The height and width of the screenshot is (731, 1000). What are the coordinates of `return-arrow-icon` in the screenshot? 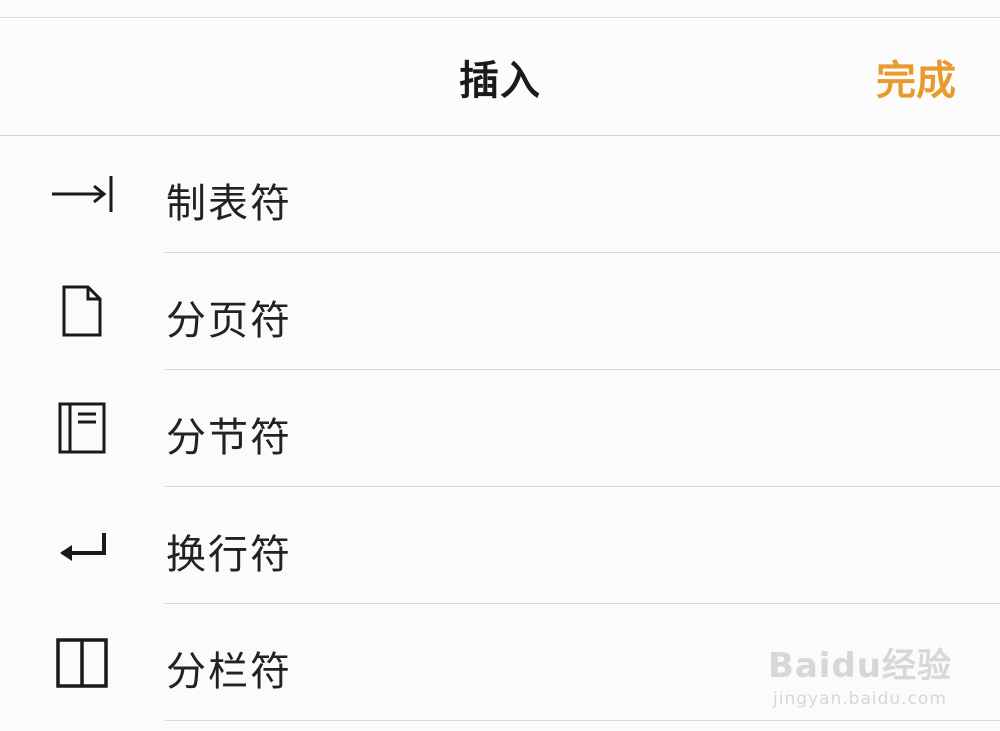 It's located at (82, 545).